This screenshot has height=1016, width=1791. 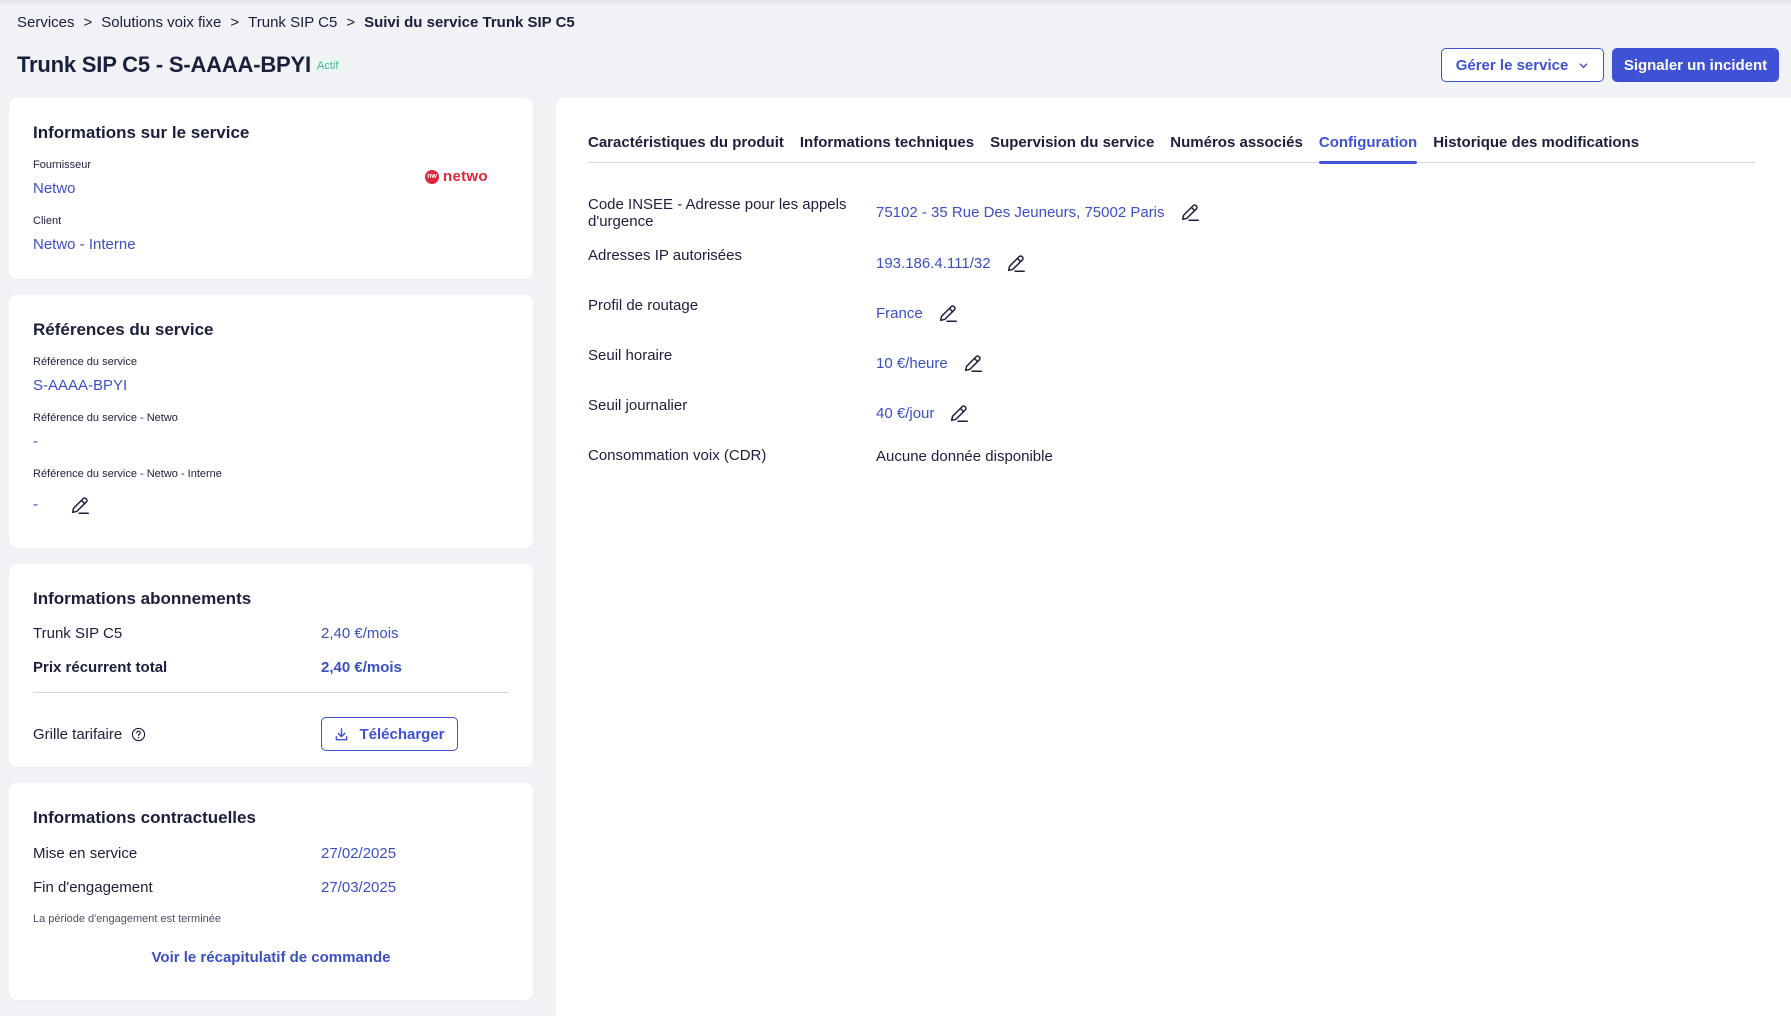 I want to click on tab-change-history: Historique des modifications, so click(x=1536, y=148).